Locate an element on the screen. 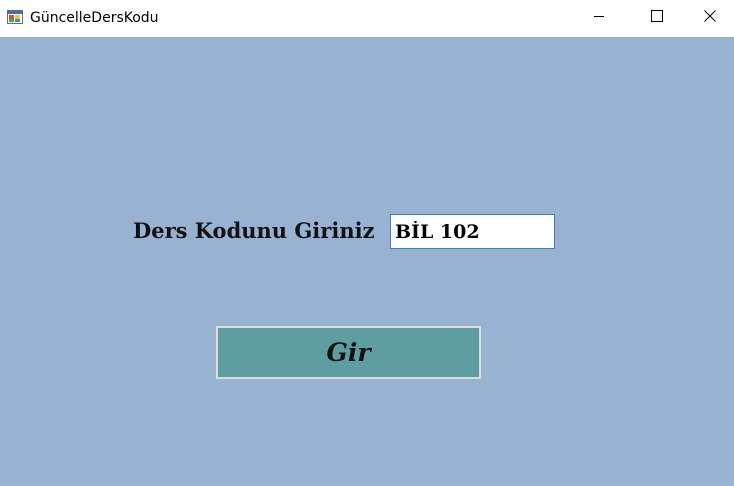 The image size is (734, 486). close-button is located at coordinates (710, 18).